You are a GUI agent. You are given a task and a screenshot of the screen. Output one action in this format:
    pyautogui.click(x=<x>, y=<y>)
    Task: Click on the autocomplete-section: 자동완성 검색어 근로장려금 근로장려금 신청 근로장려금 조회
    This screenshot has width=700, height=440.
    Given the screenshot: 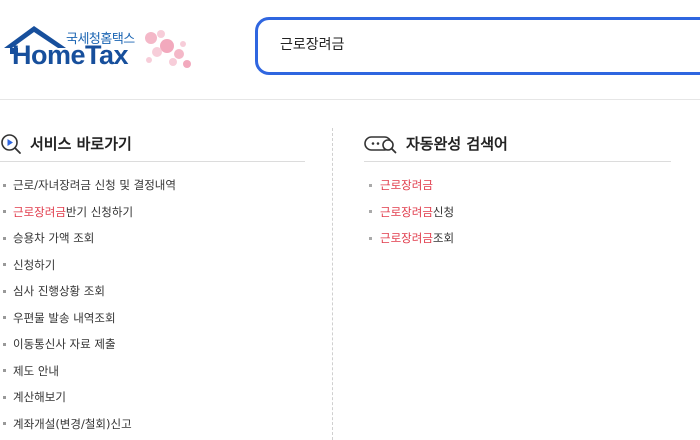 What is the action you would take?
    pyautogui.click(x=517, y=189)
    